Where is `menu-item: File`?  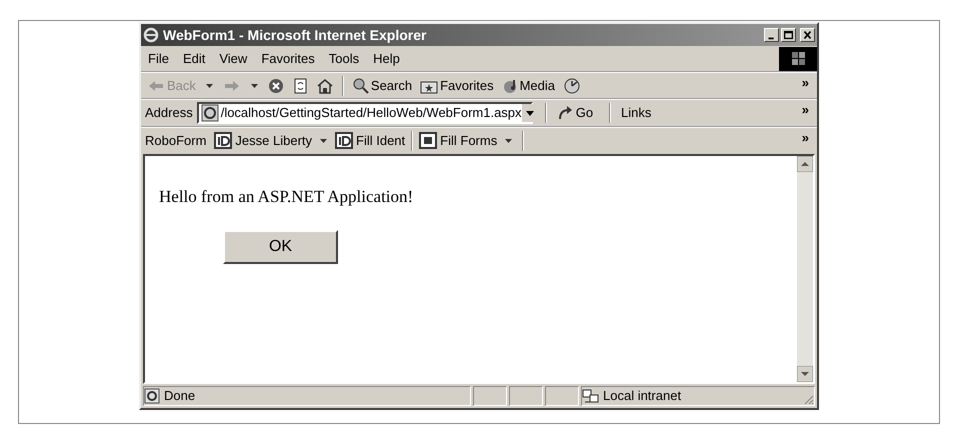 menu-item: File is located at coordinates (158, 58).